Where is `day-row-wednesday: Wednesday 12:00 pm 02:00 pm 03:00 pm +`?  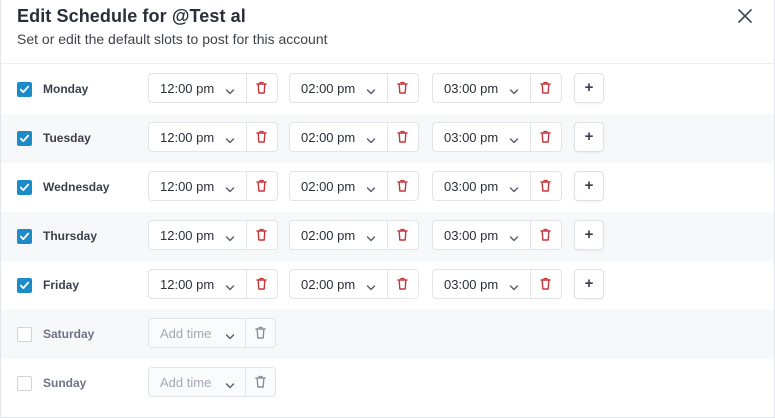
day-row-wednesday: Wednesday 12:00 pm 02:00 pm 03:00 pm + is located at coordinates (387, 187).